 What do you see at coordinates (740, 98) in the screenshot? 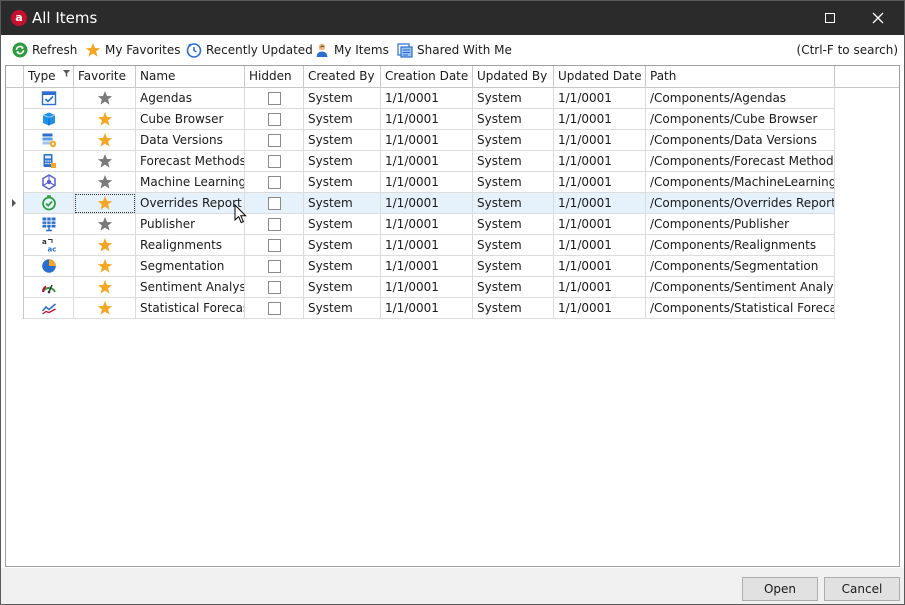
I see `path-cell: /Components/Agendas` at bounding box center [740, 98].